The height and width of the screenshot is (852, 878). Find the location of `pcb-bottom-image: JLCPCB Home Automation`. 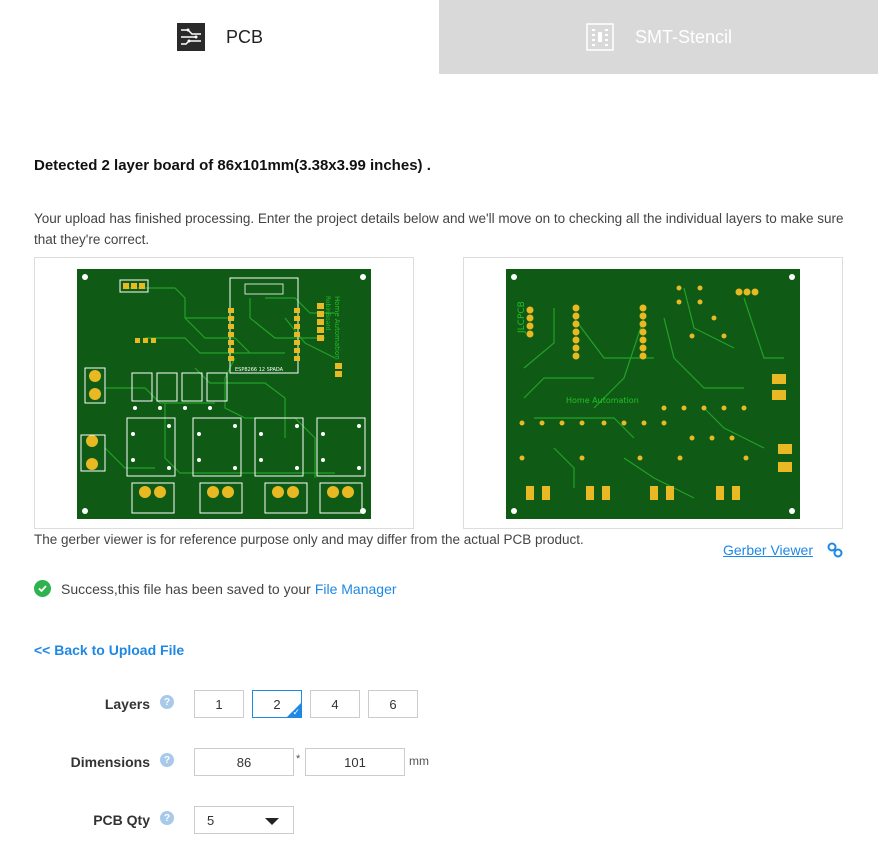

pcb-bottom-image: JLCPCB Home Automation is located at coordinates (653, 394).